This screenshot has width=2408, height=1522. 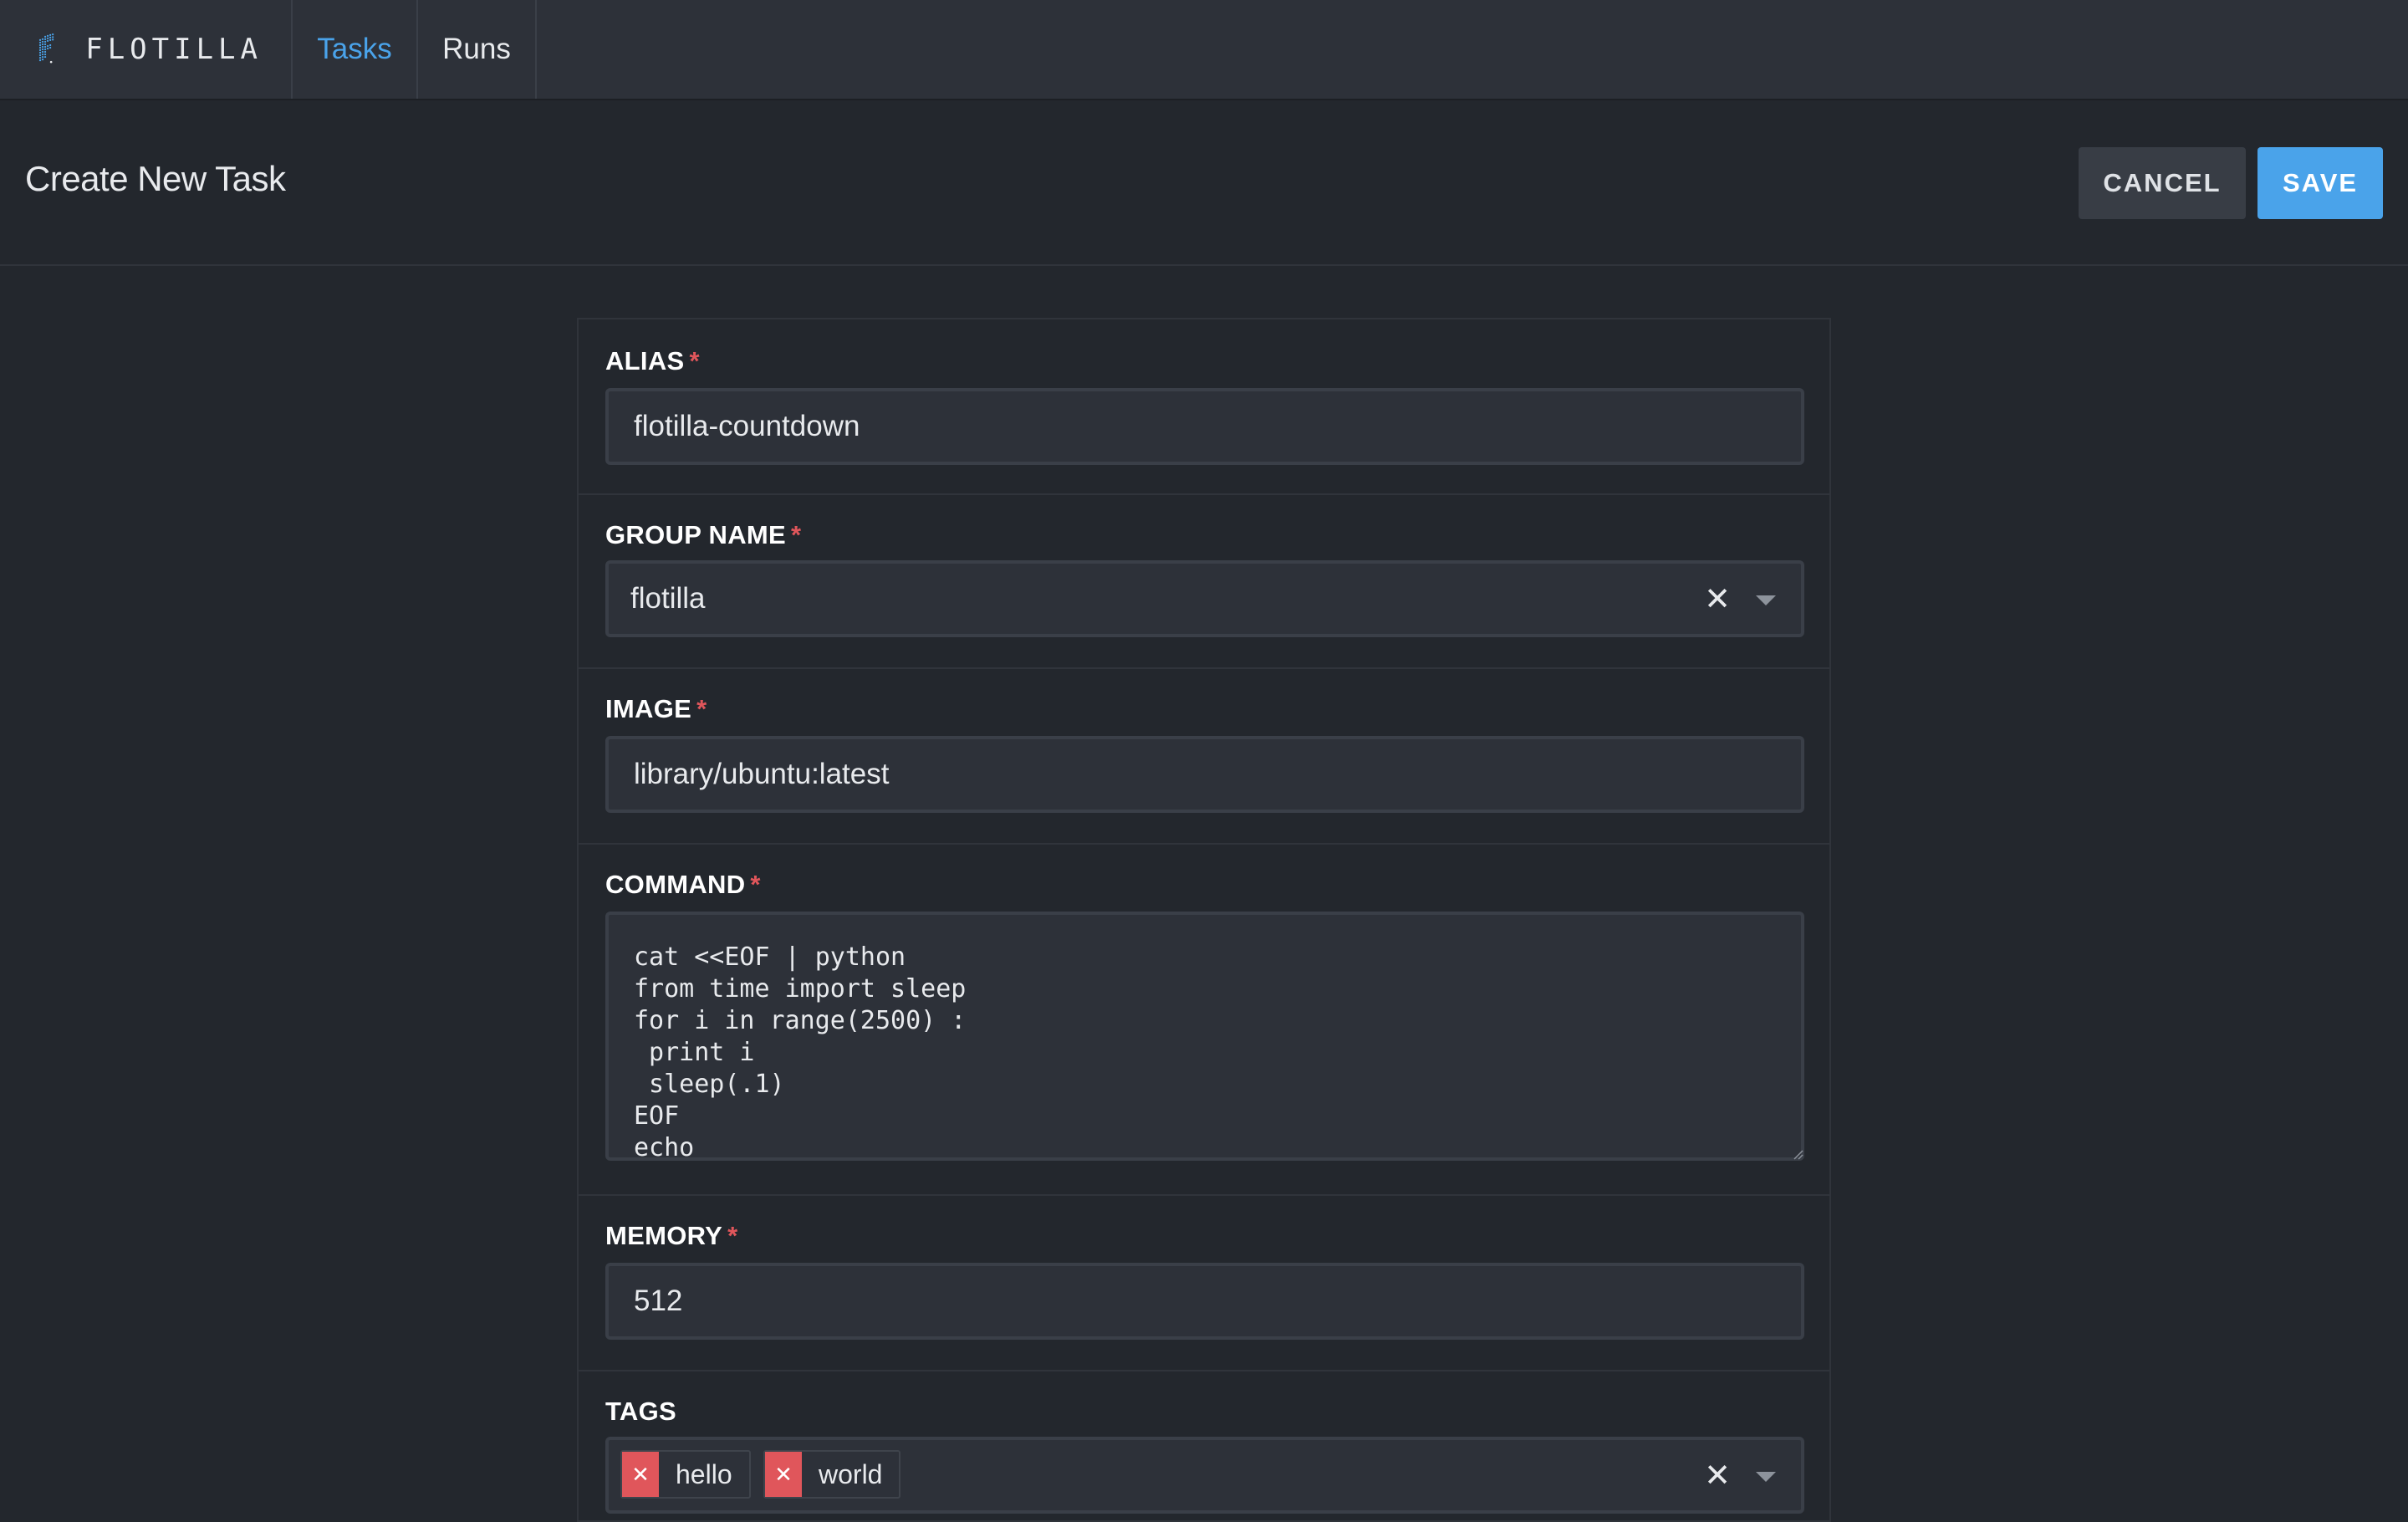 What do you see at coordinates (645, 360) in the screenshot?
I see `alias-label-text: ALIAS` at bounding box center [645, 360].